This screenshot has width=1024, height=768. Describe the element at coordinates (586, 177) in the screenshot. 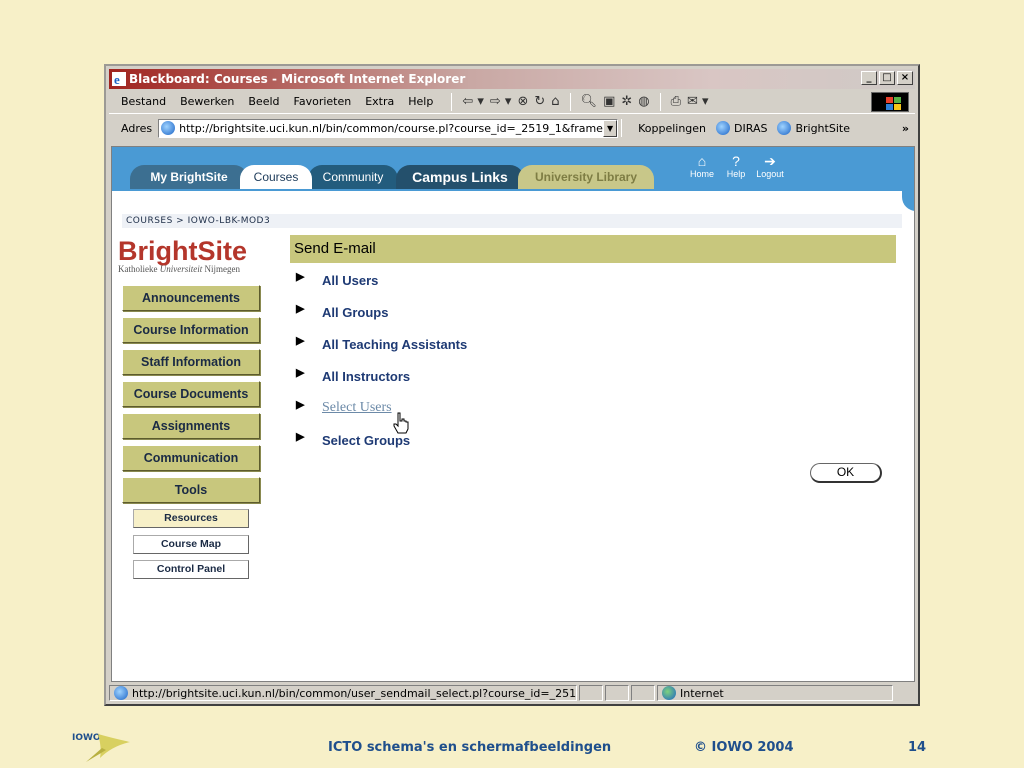

I see `tab-university-library: University Library` at that location.